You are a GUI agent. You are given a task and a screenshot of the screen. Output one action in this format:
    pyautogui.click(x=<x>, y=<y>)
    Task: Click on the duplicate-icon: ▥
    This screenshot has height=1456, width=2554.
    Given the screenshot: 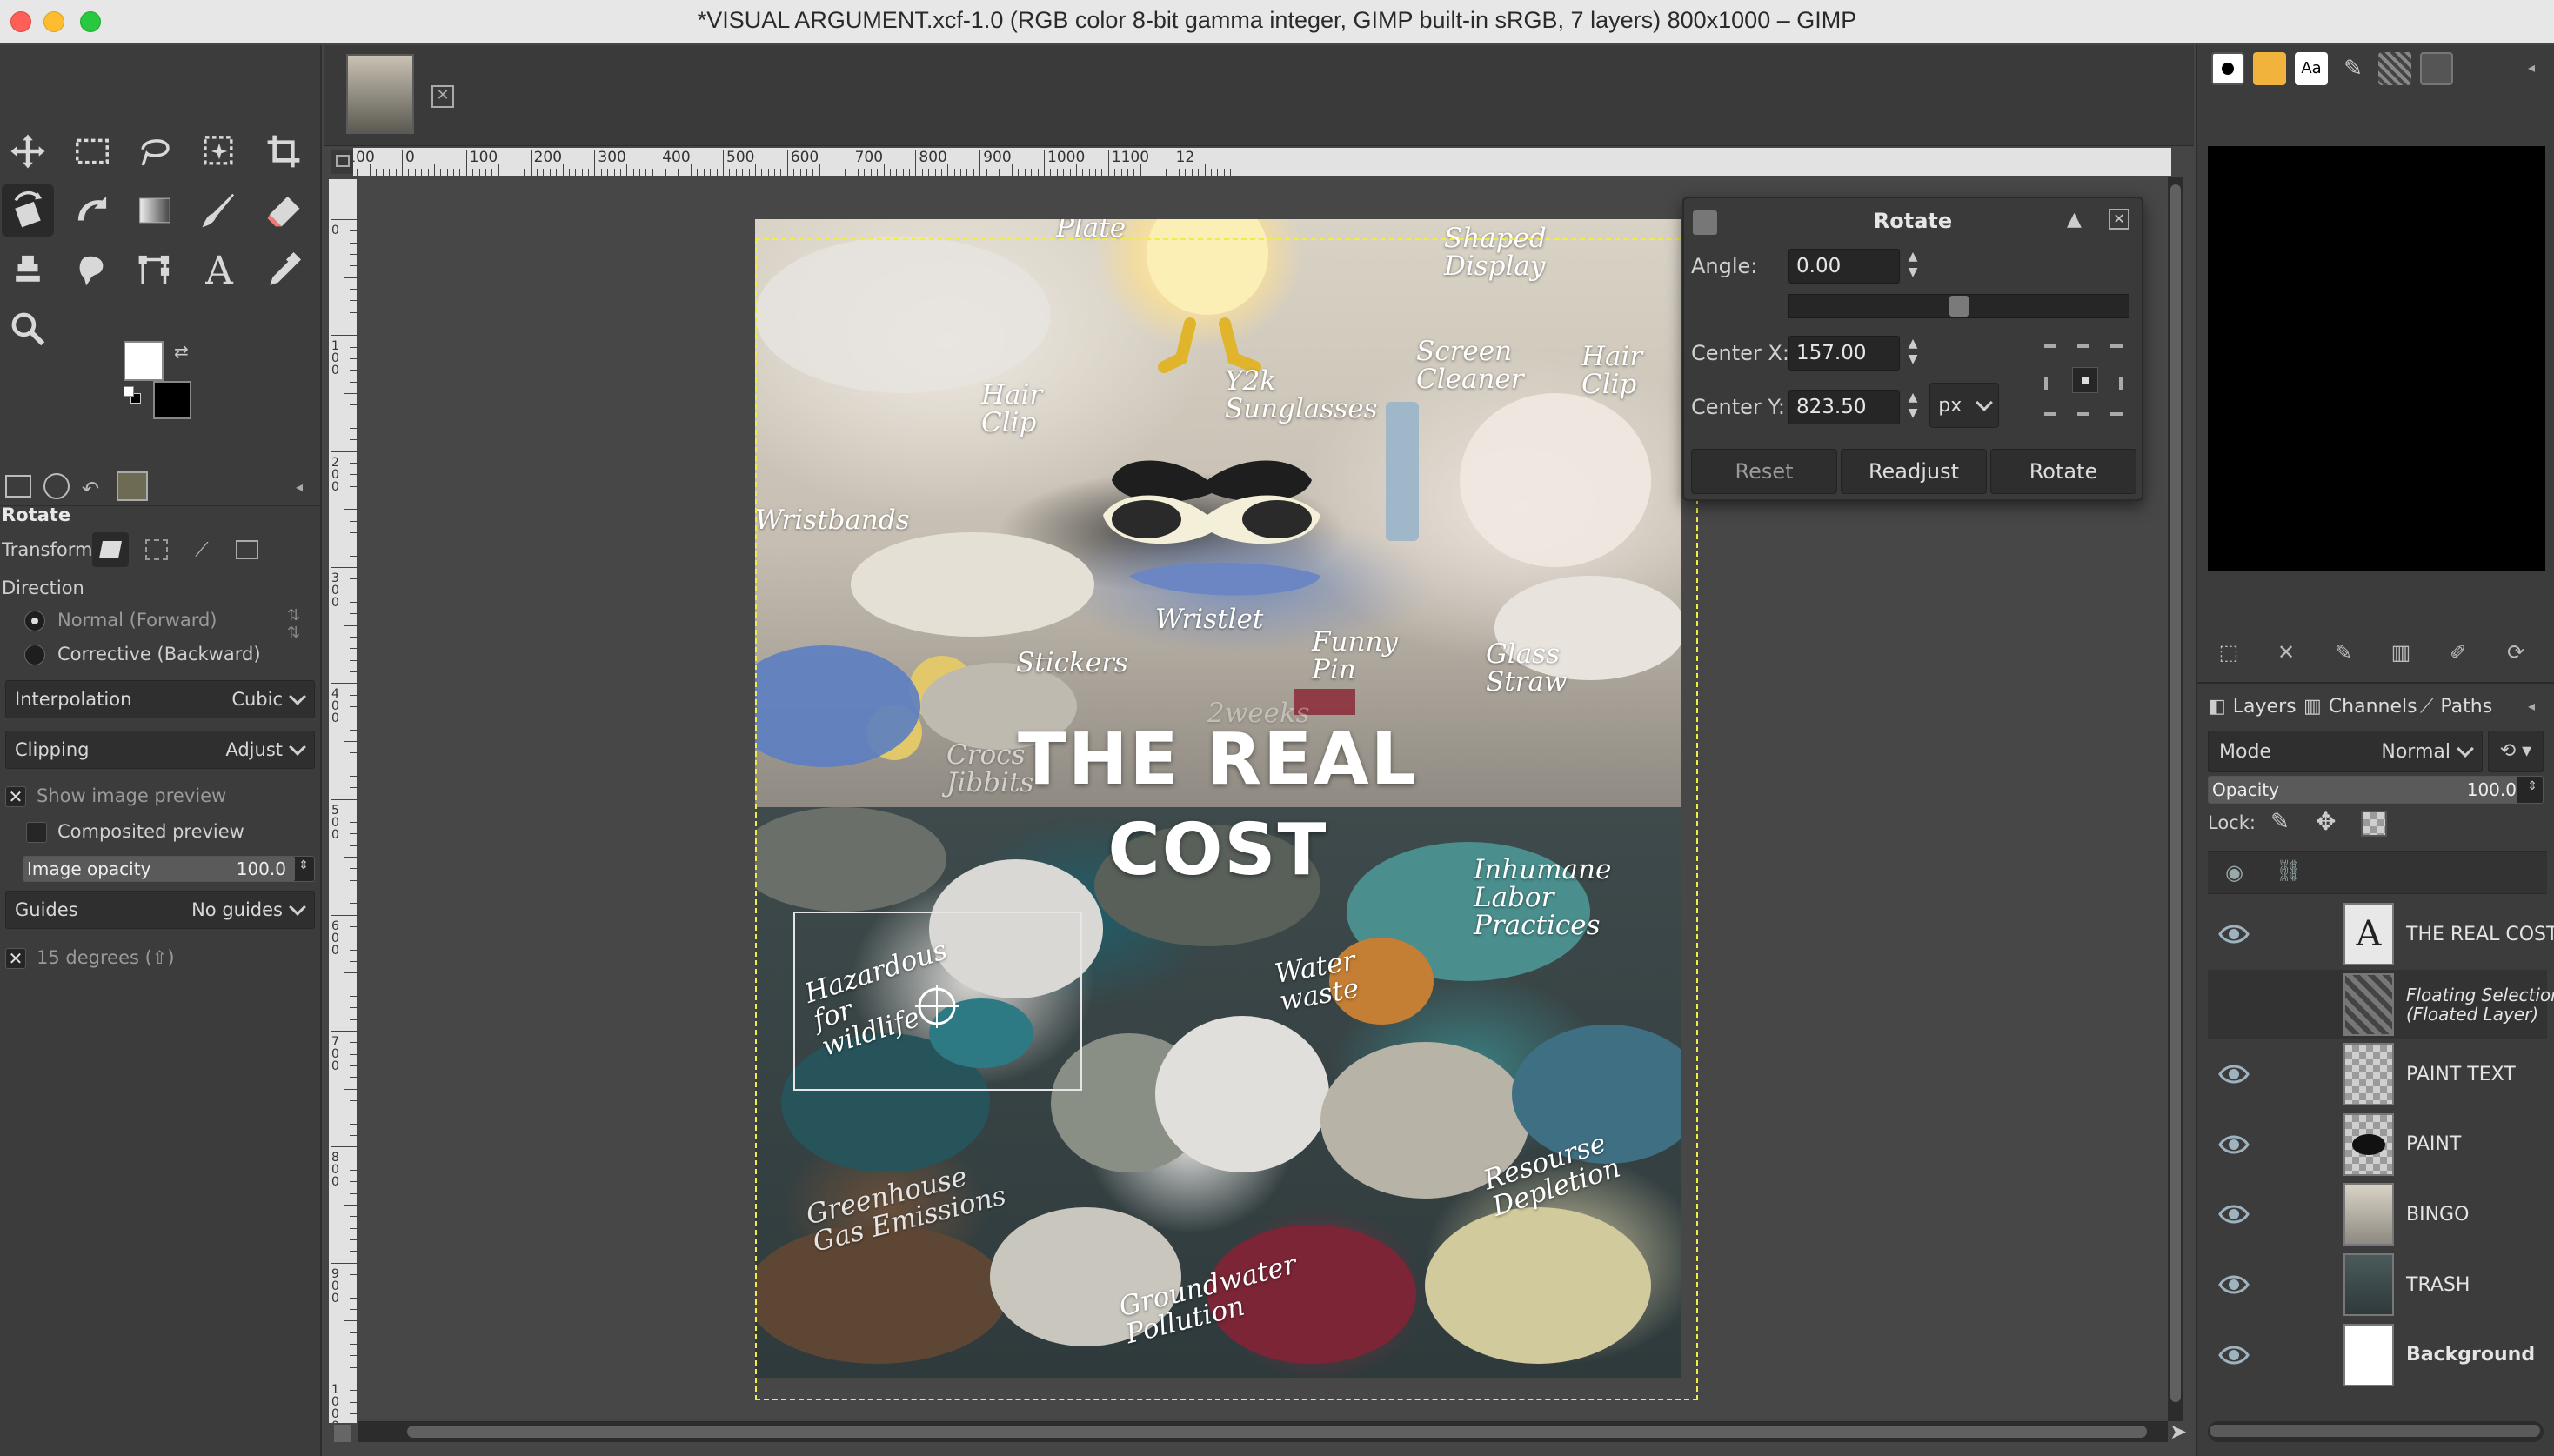 What is the action you would take?
    pyautogui.click(x=2401, y=652)
    